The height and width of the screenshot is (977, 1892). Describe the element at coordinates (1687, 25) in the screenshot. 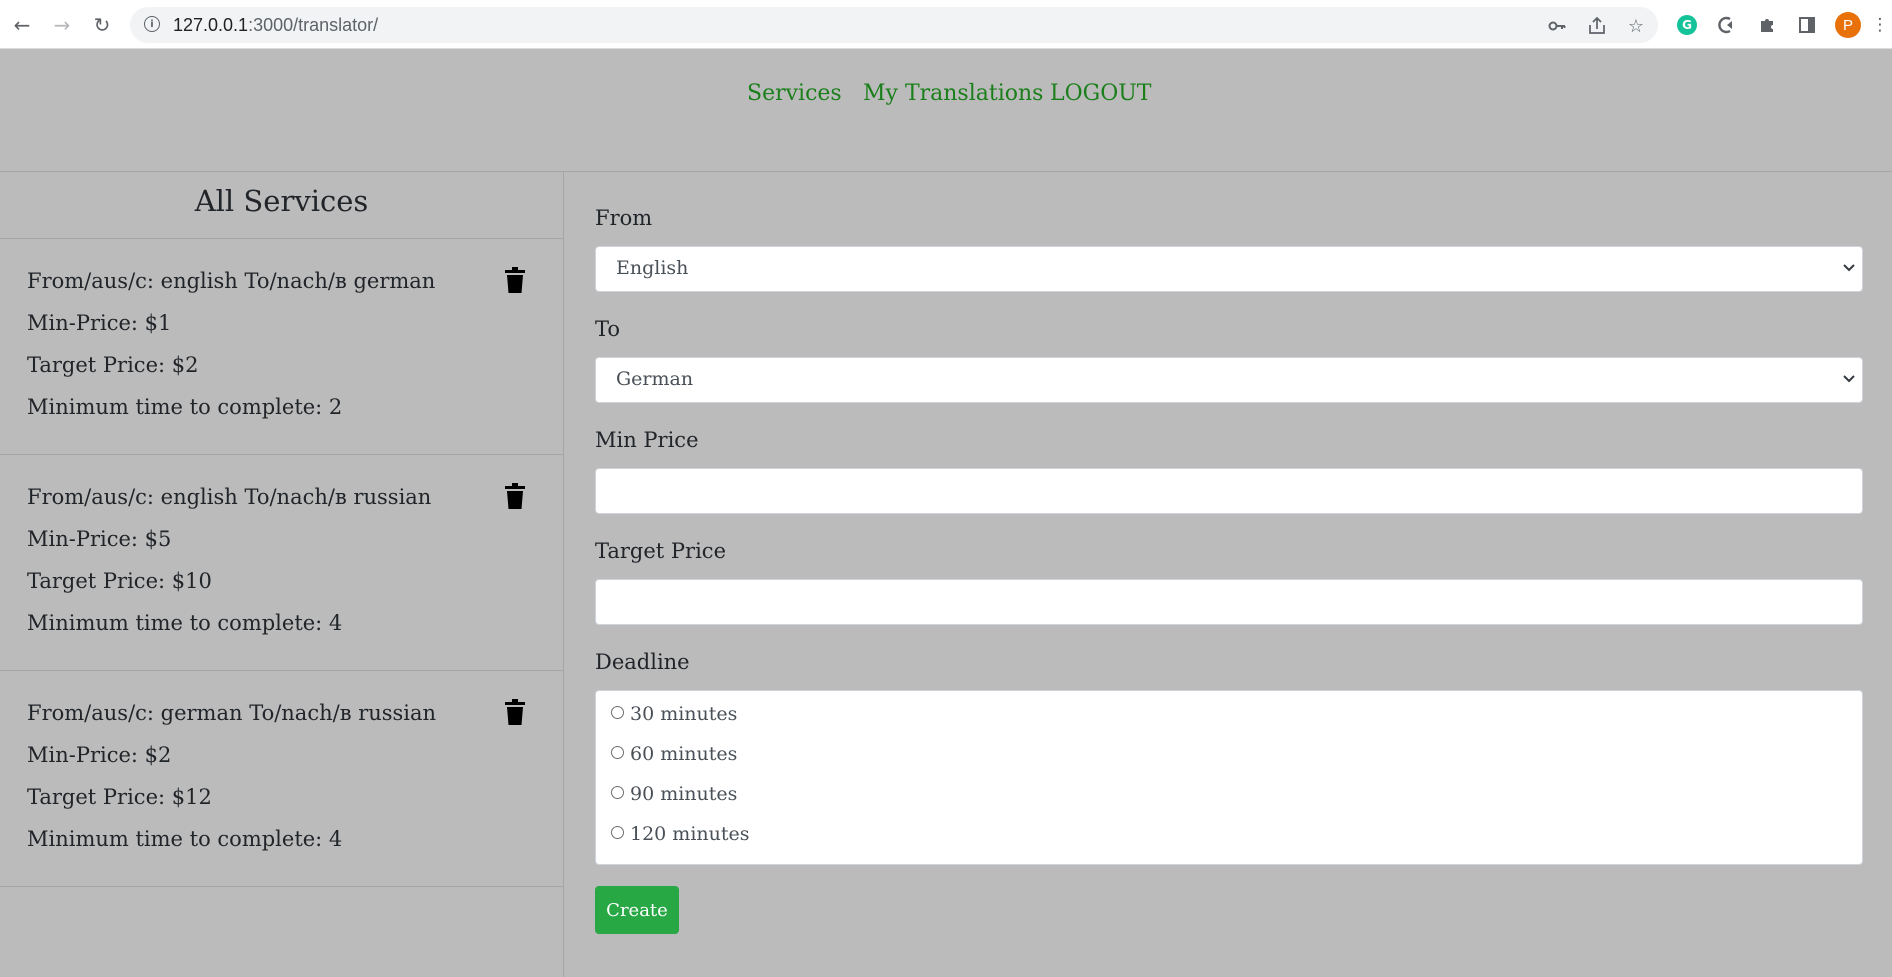

I see `grammarly-extension-icon: G` at that location.